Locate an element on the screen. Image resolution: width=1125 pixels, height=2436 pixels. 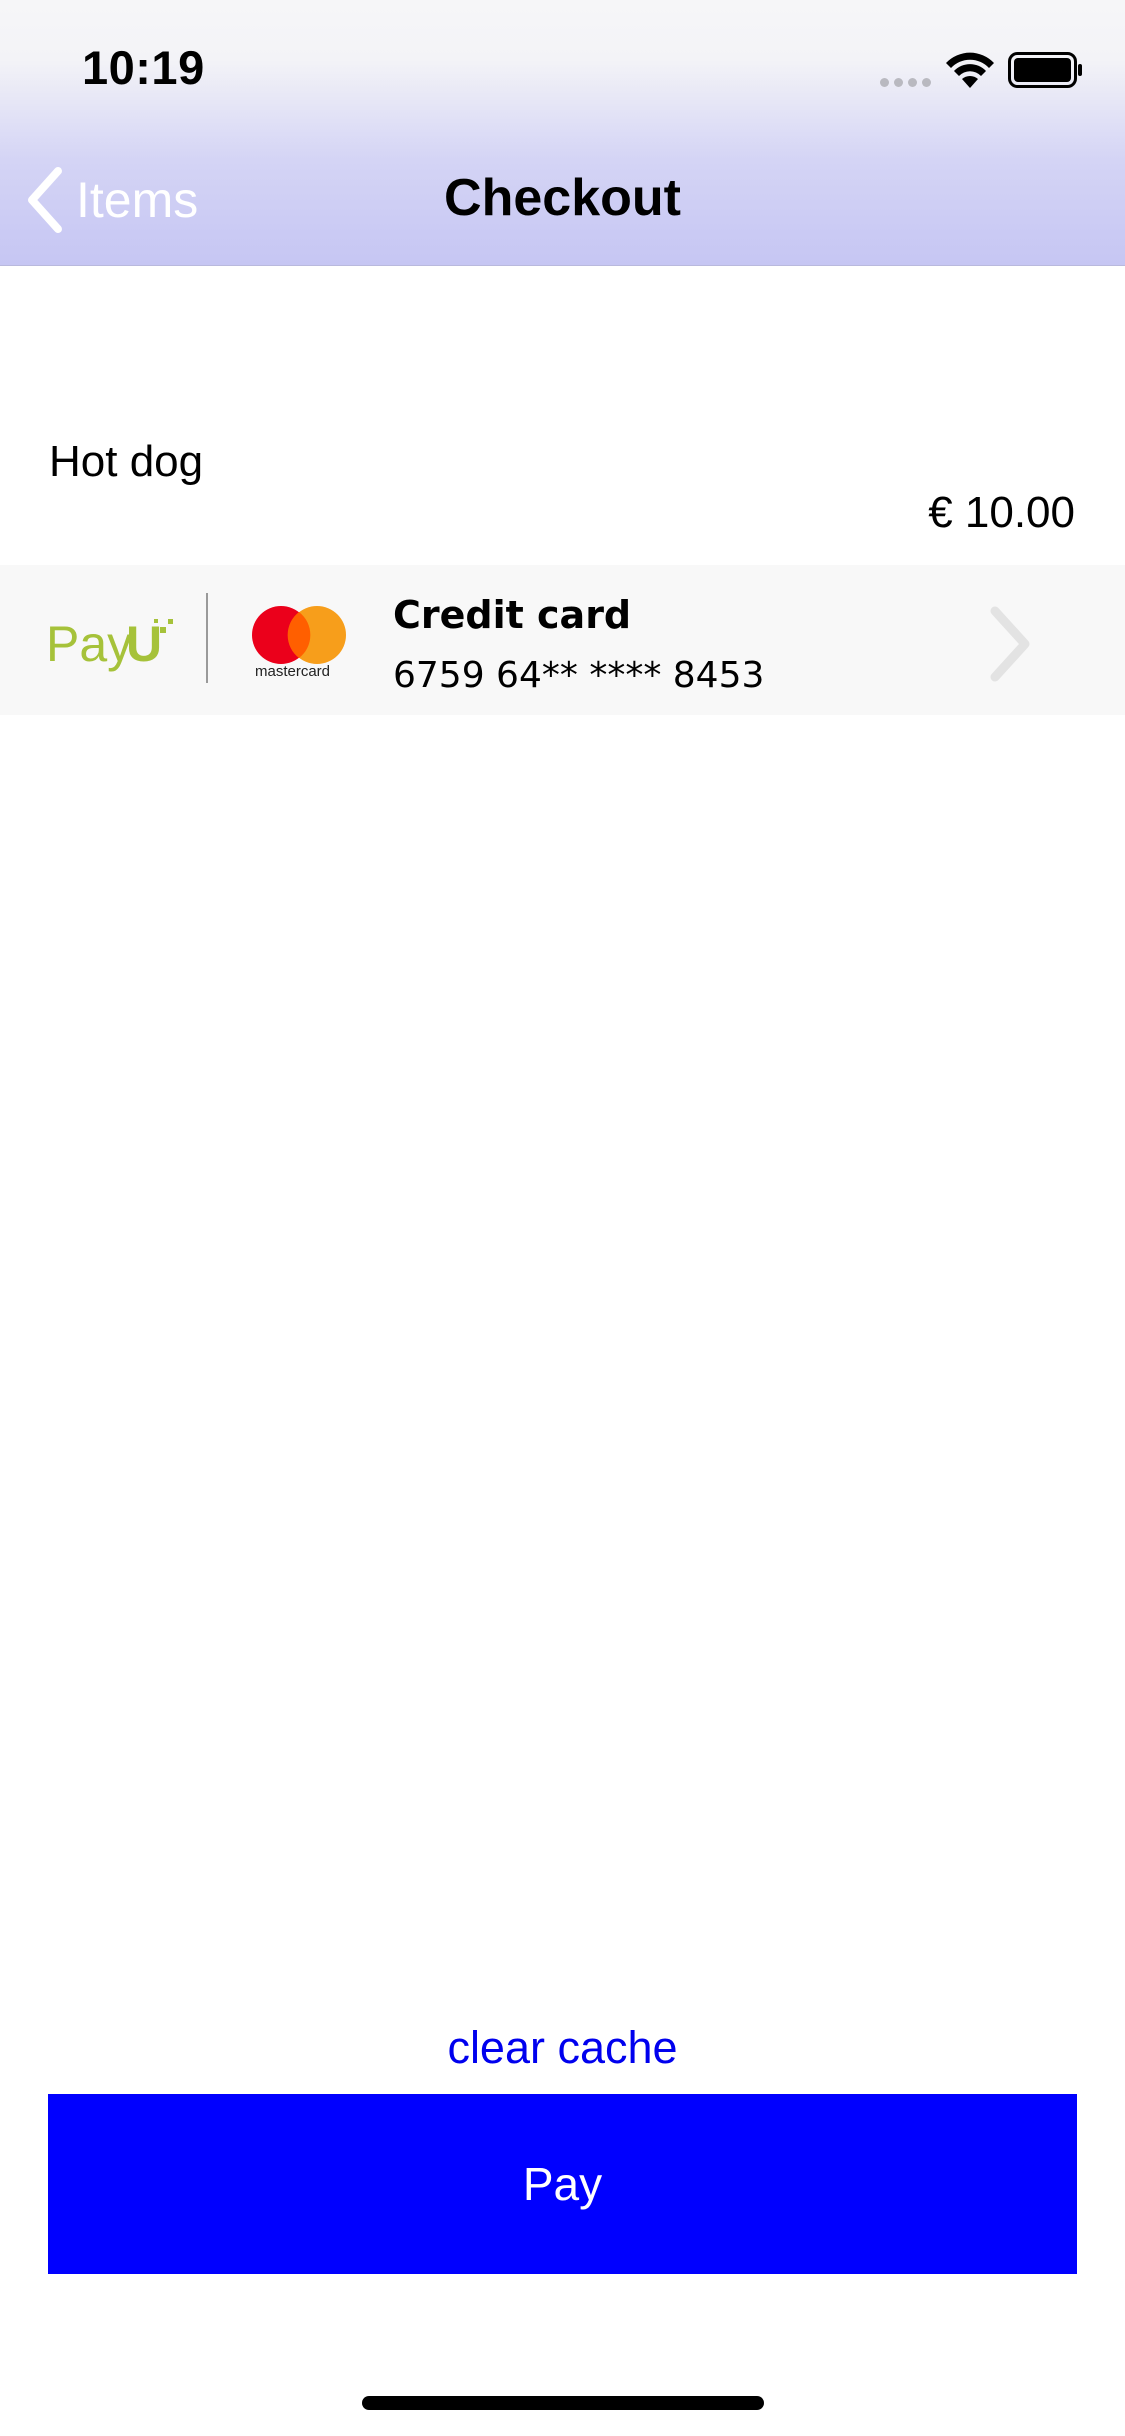
item-name: Hot dog is located at coordinates (126, 461).